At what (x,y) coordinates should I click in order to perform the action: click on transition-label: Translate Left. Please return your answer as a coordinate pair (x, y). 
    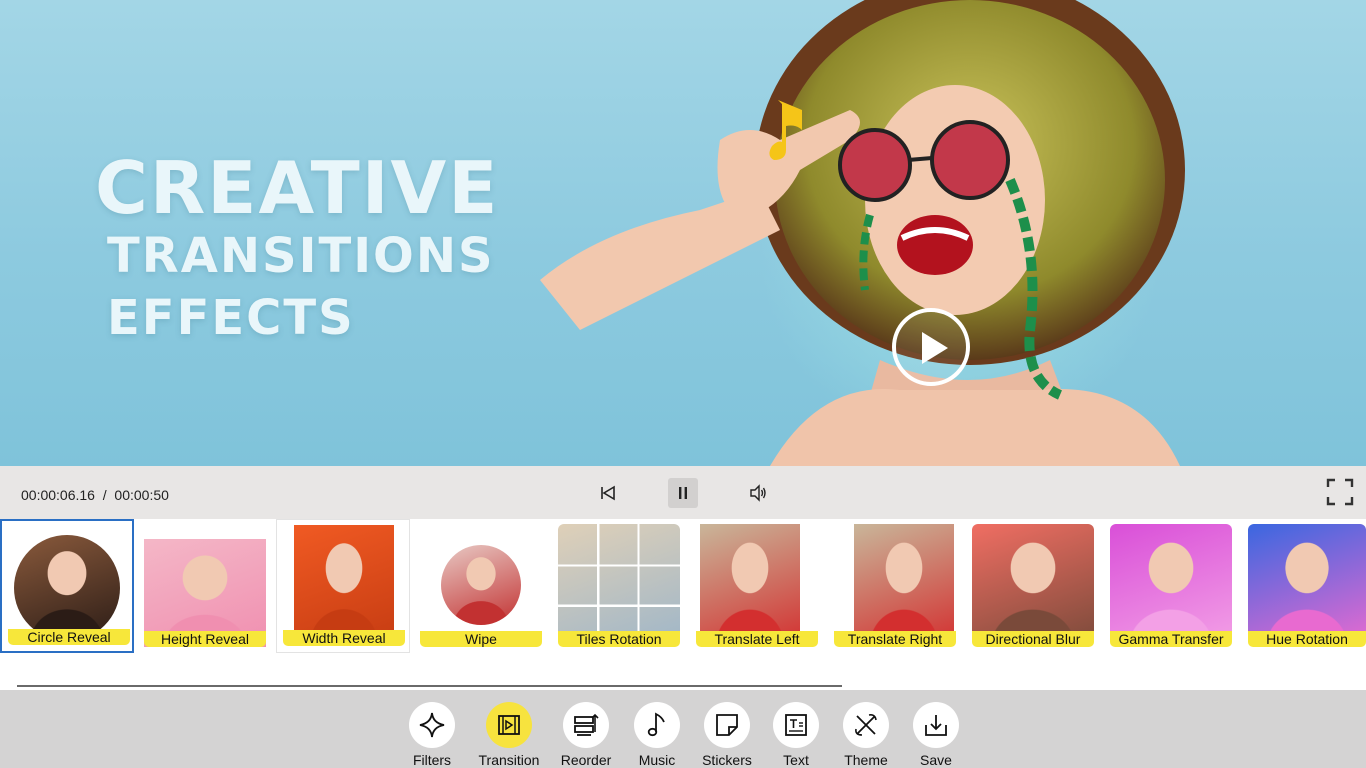
    Looking at the image, I should click on (757, 639).